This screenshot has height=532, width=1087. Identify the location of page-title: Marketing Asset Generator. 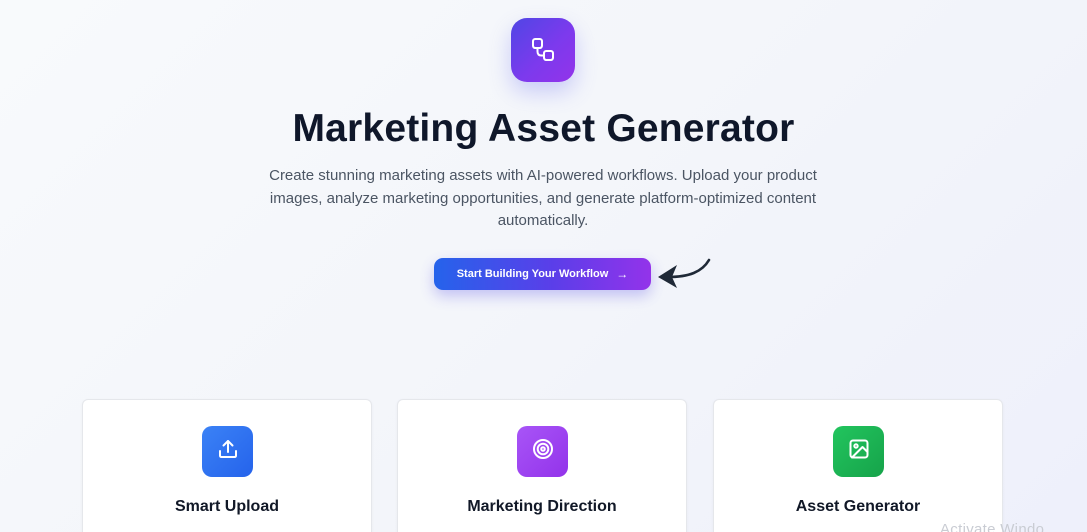
(543, 128).